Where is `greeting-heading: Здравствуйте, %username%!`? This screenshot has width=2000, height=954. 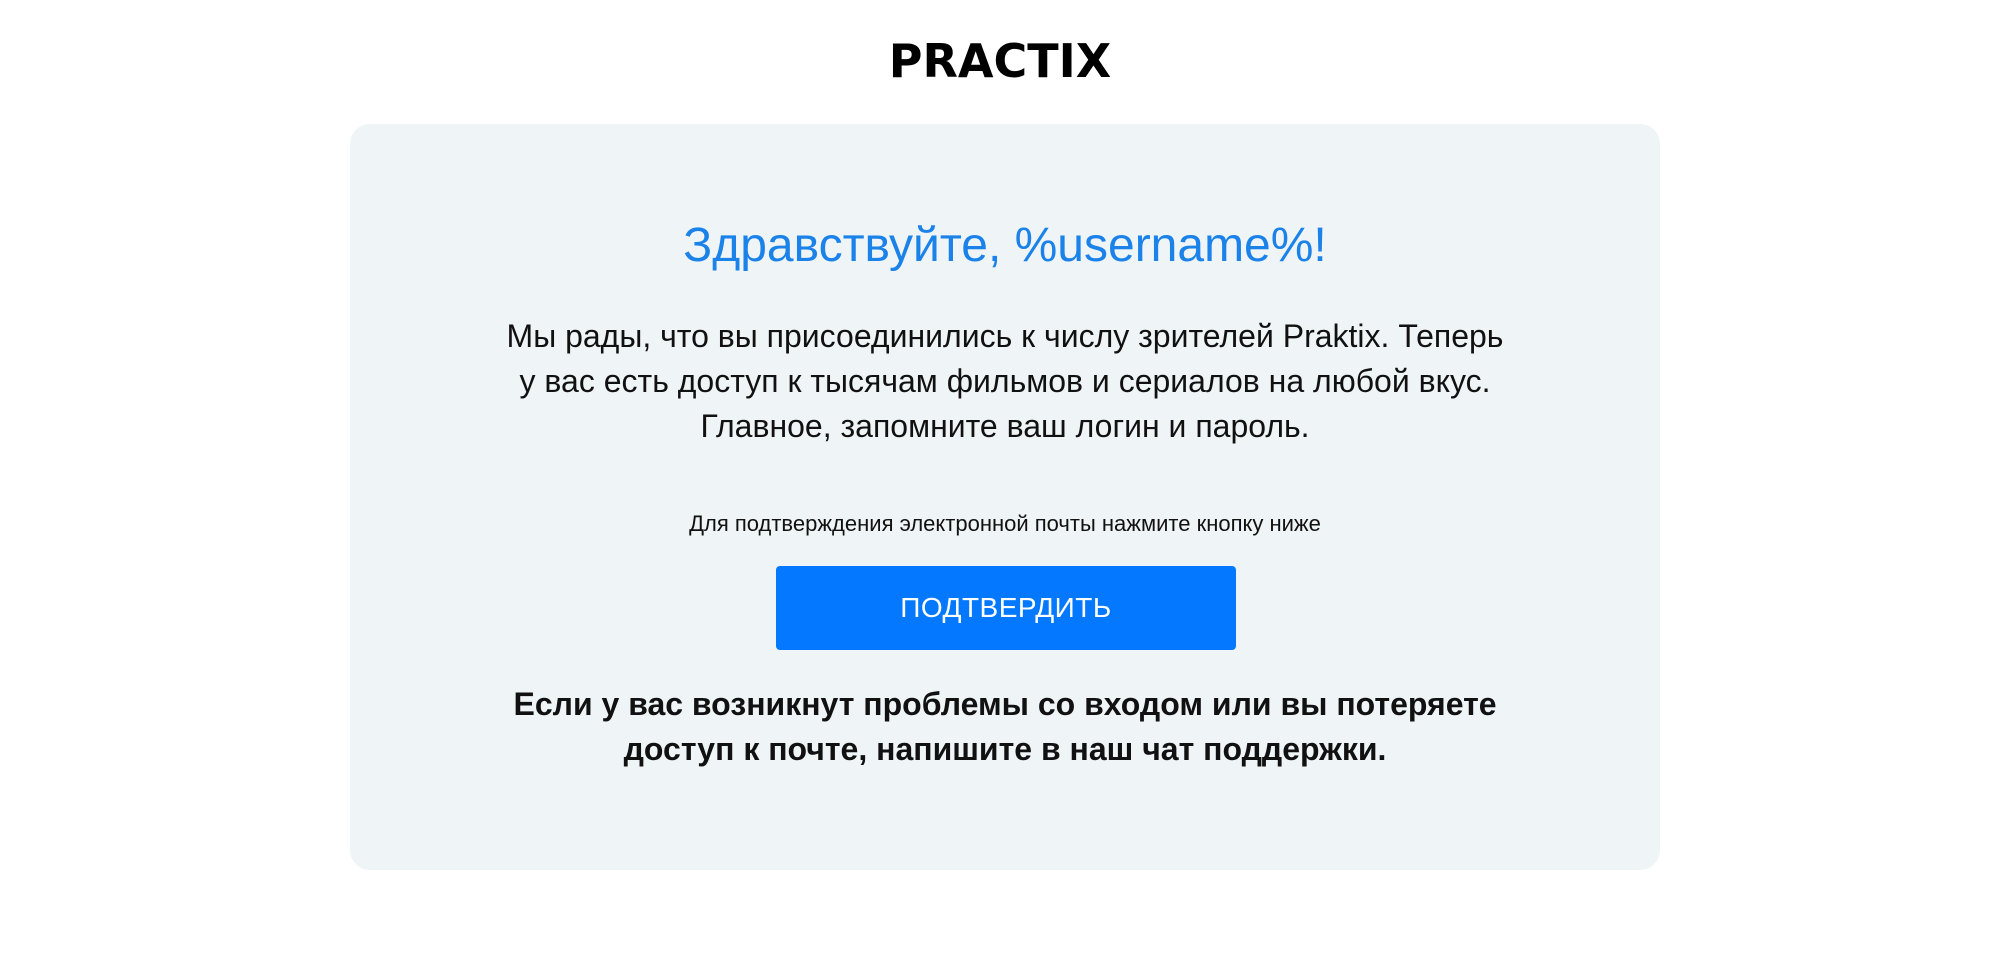 greeting-heading: Здравствуйте, %username%! is located at coordinates (1005, 245).